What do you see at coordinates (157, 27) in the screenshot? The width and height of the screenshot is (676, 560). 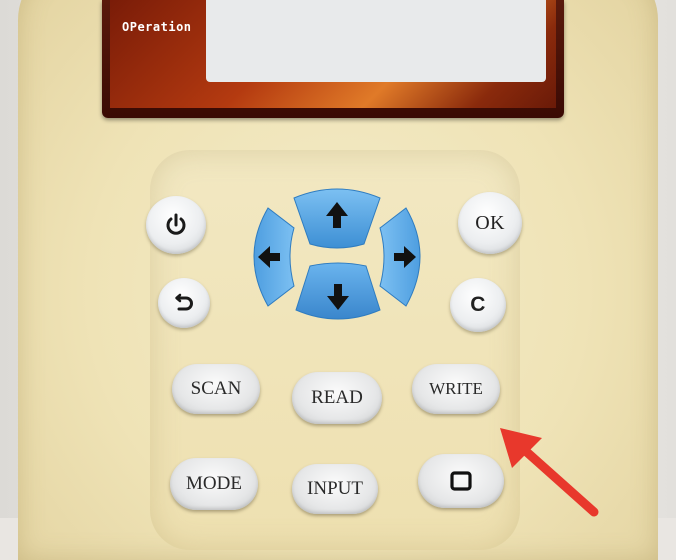 I see `screen-label: OPeration` at bounding box center [157, 27].